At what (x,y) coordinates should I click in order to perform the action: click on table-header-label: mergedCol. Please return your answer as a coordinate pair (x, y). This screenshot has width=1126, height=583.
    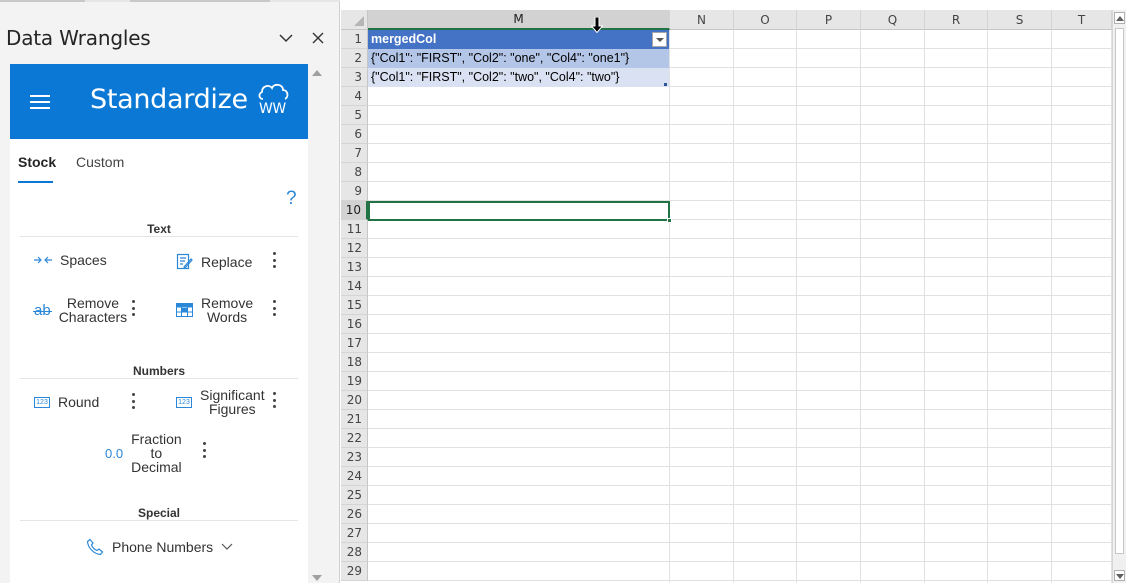
    Looking at the image, I should click on (404, 39).